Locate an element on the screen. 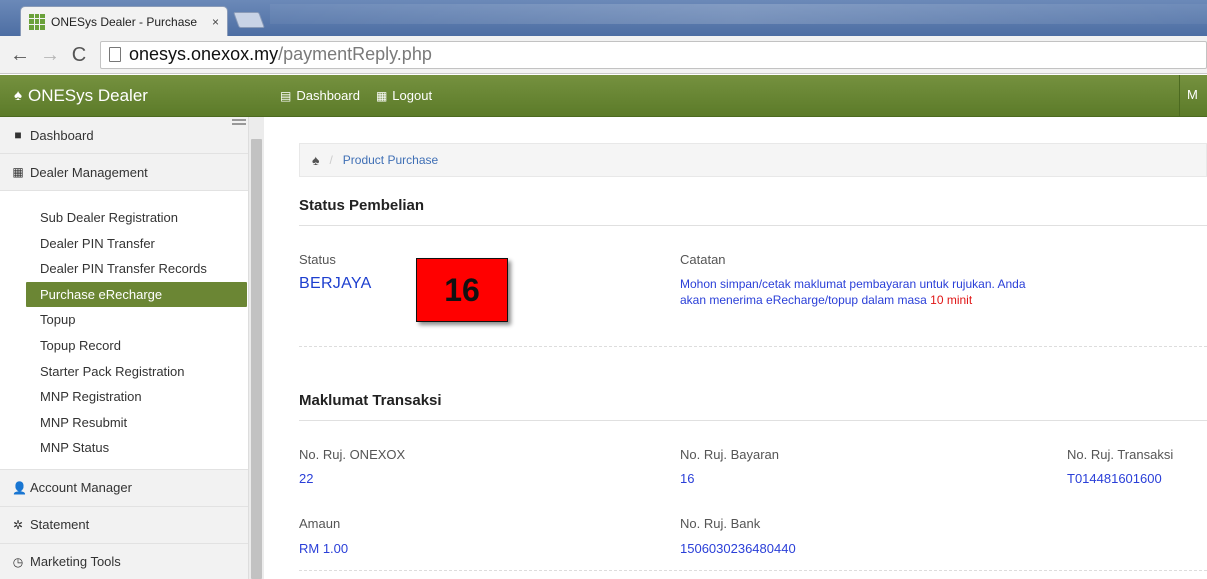 This screenshot has height=579, width=1207. note-highlight: 10 minit is located at coordinates (951, 300).